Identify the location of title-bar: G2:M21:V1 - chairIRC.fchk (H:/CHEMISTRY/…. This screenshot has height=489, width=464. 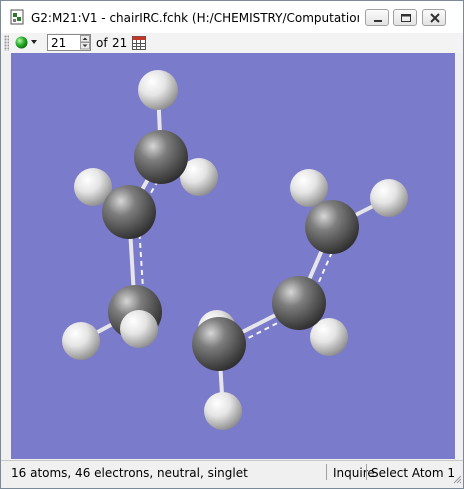
(232, 17).